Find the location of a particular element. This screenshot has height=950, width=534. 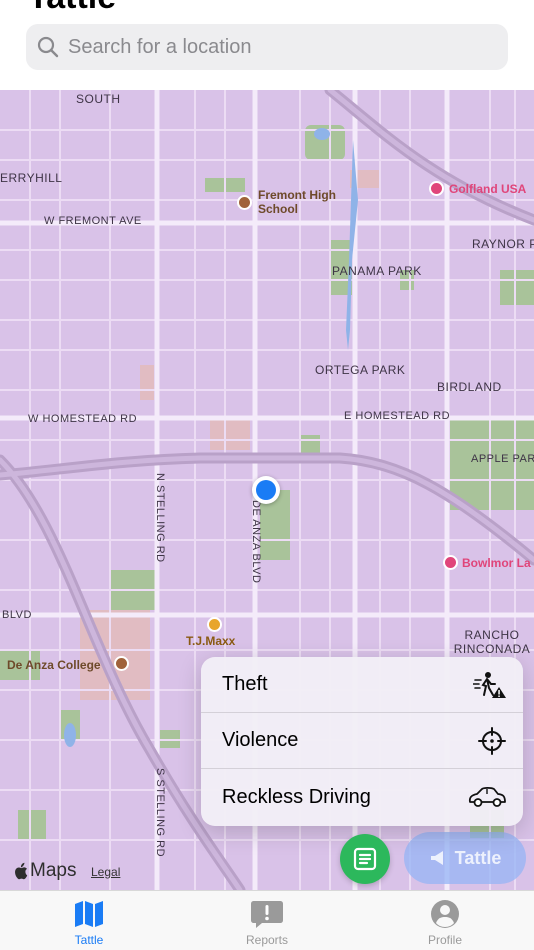

apple-maps-logo: Maps is located at coordinates (44, 871).